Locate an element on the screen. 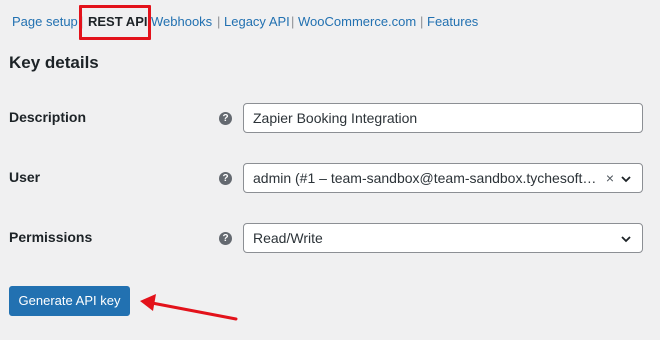 This screenshot has width=660, height=340. red-arrow-icon is located at coordinates (189, 307).